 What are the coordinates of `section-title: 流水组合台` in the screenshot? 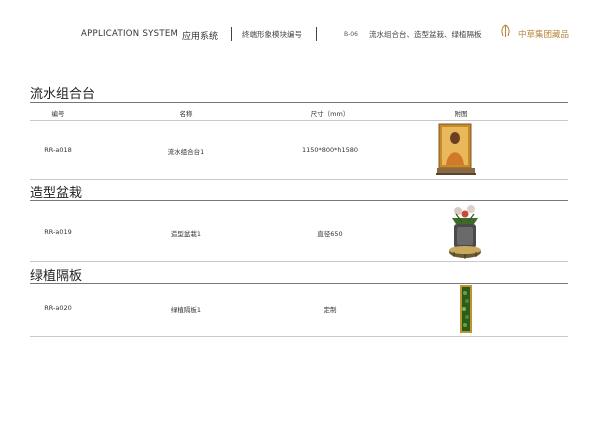 It's located at (63, 94).